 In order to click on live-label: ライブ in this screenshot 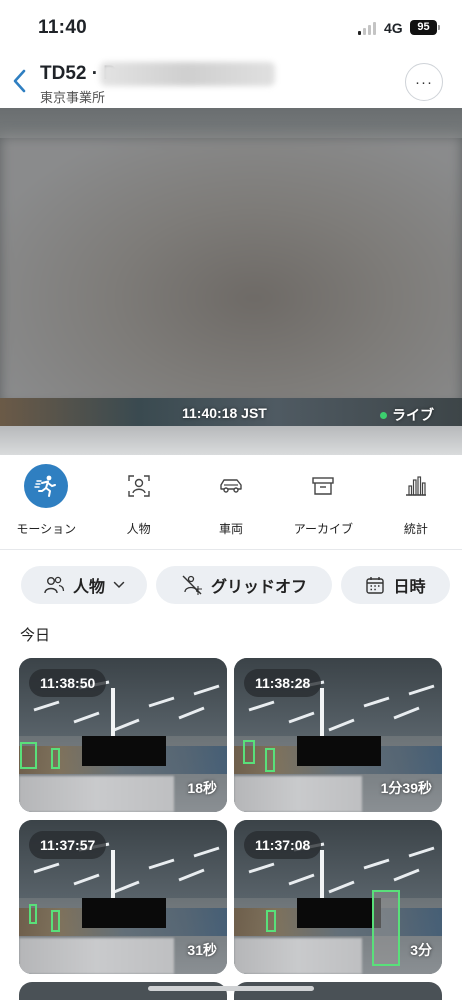, I will do `click(413, 415)`.